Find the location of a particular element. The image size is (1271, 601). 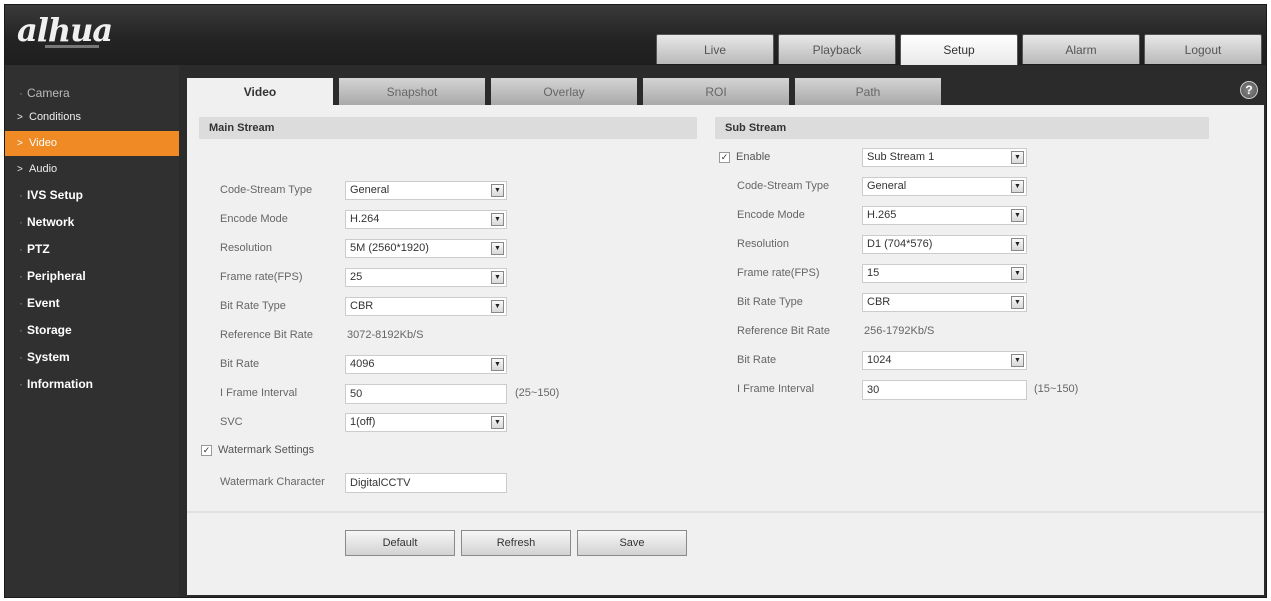

main-resolution-select: 5M (2560*1920) ▼ is located at coordinates (426, 248).